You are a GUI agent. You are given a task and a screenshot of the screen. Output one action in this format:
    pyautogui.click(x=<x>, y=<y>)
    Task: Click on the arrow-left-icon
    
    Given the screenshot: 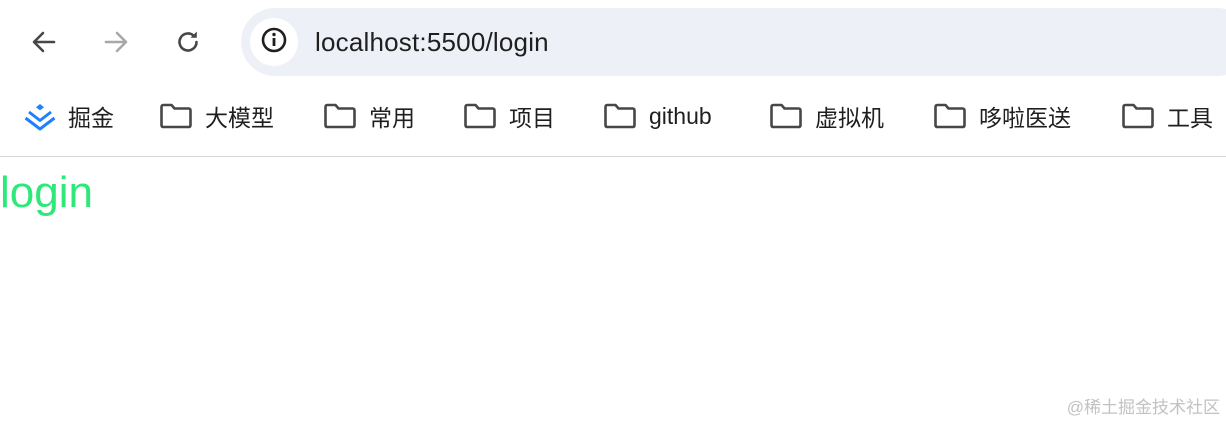 What is the action you would take?
    pyautogui.click(x=44, y=42)
    